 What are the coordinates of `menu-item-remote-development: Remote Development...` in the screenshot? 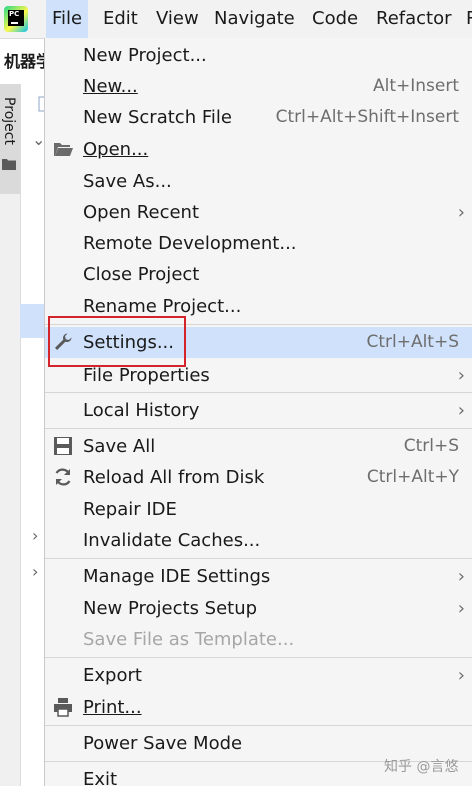 It's located at (258, 243).